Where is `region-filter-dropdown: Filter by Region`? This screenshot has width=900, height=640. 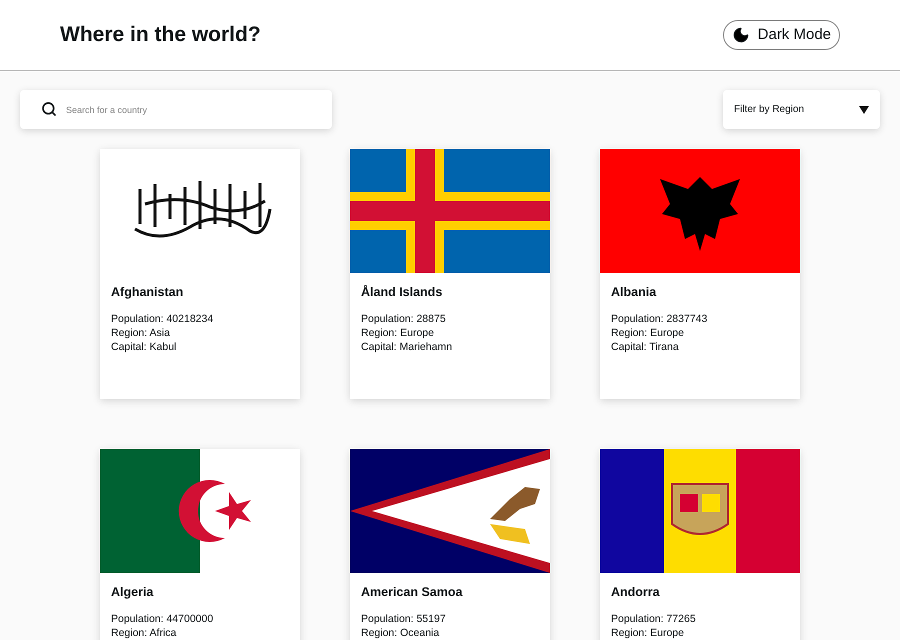
region-filter-dropdown: Filter by Region is located at coordinates (801, 109).